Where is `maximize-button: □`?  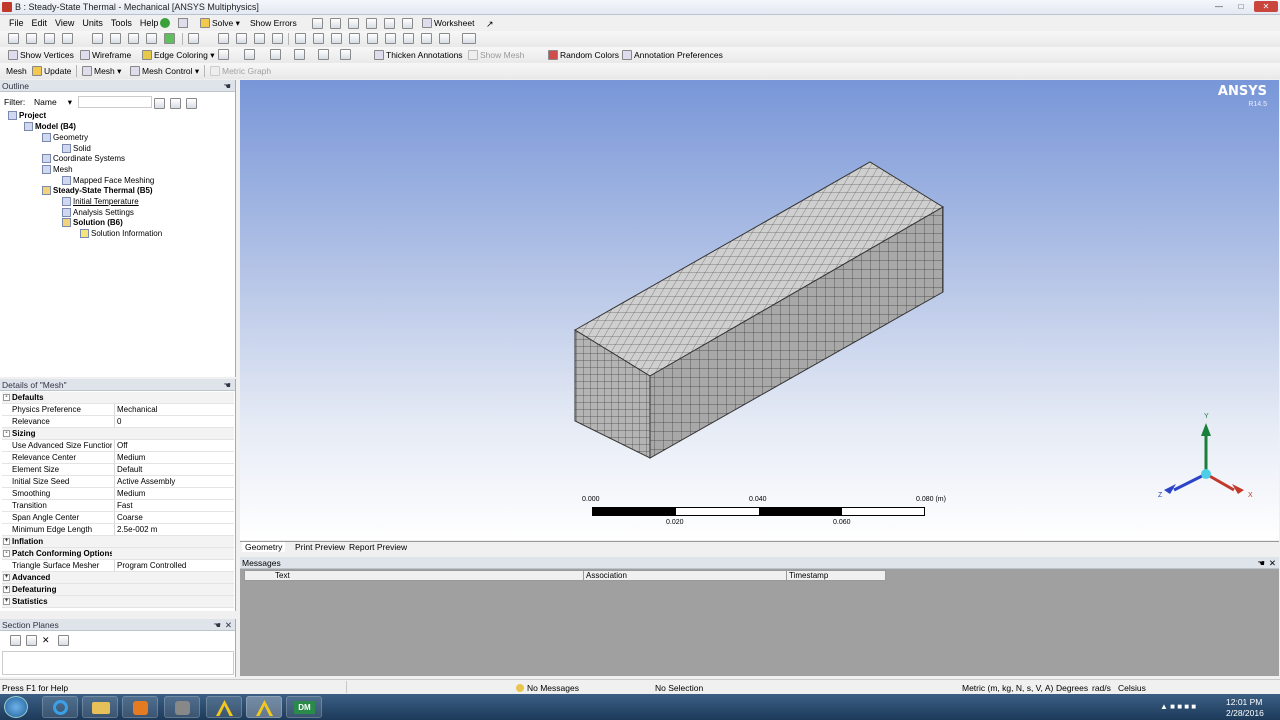 maximize-button: □ is located at coordinates (1241, 6).